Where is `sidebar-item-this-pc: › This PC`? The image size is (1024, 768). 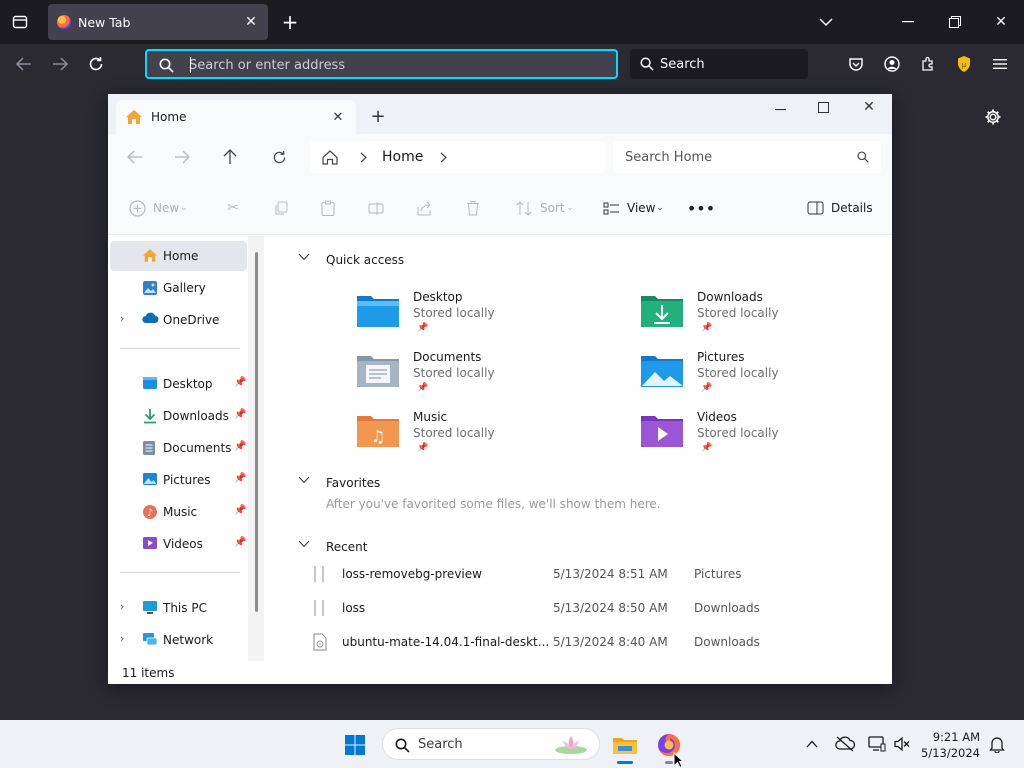 sidebar-item-this-pc: › This PC is located at coordinates (178, 608).